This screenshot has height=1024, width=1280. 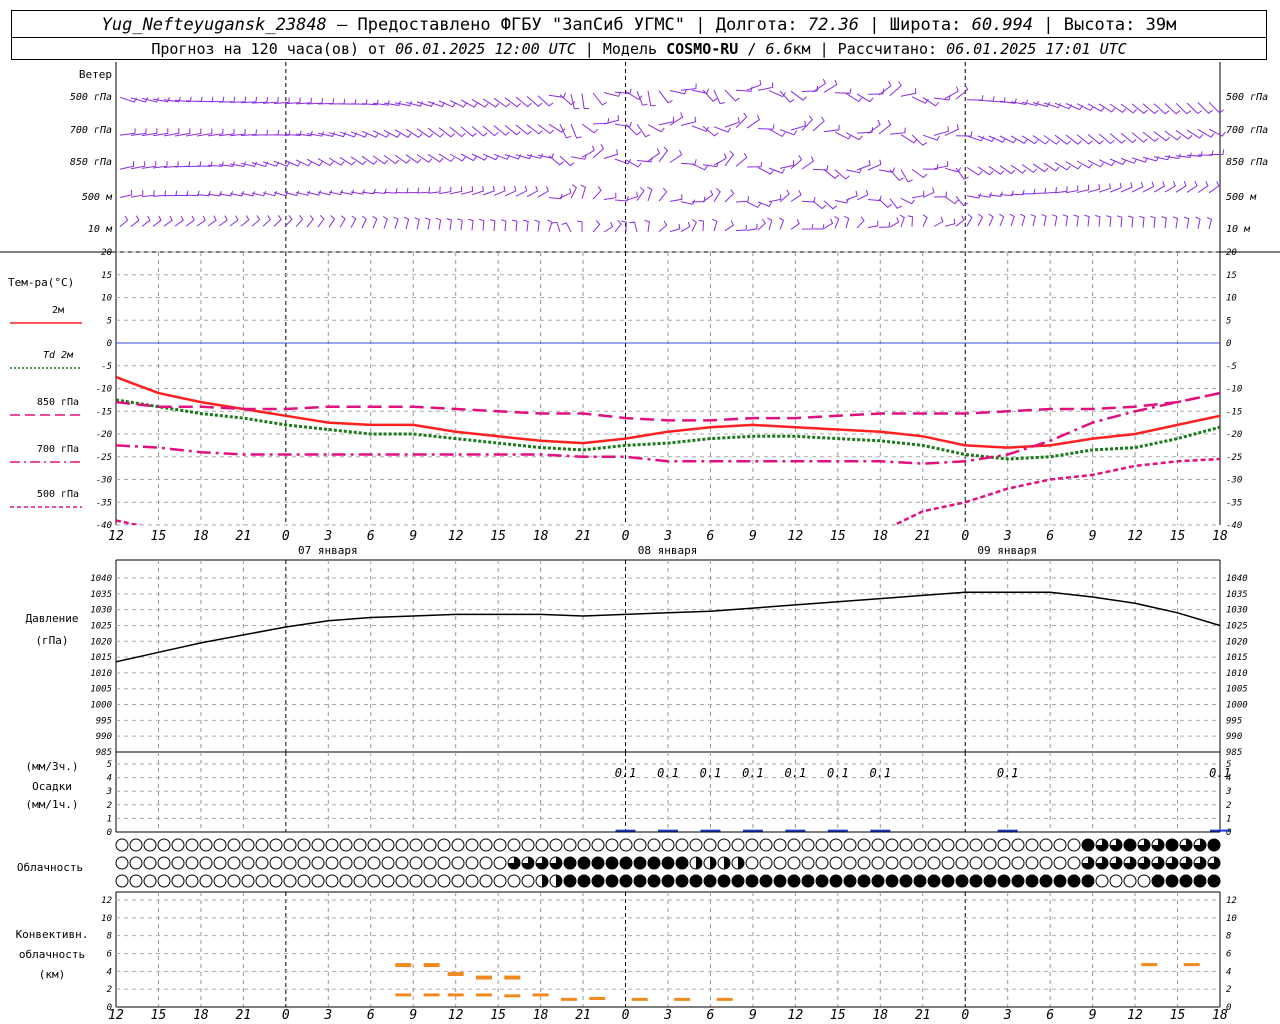 I want to click on temp-tick-right: -5, so click(x=1231, y=367).